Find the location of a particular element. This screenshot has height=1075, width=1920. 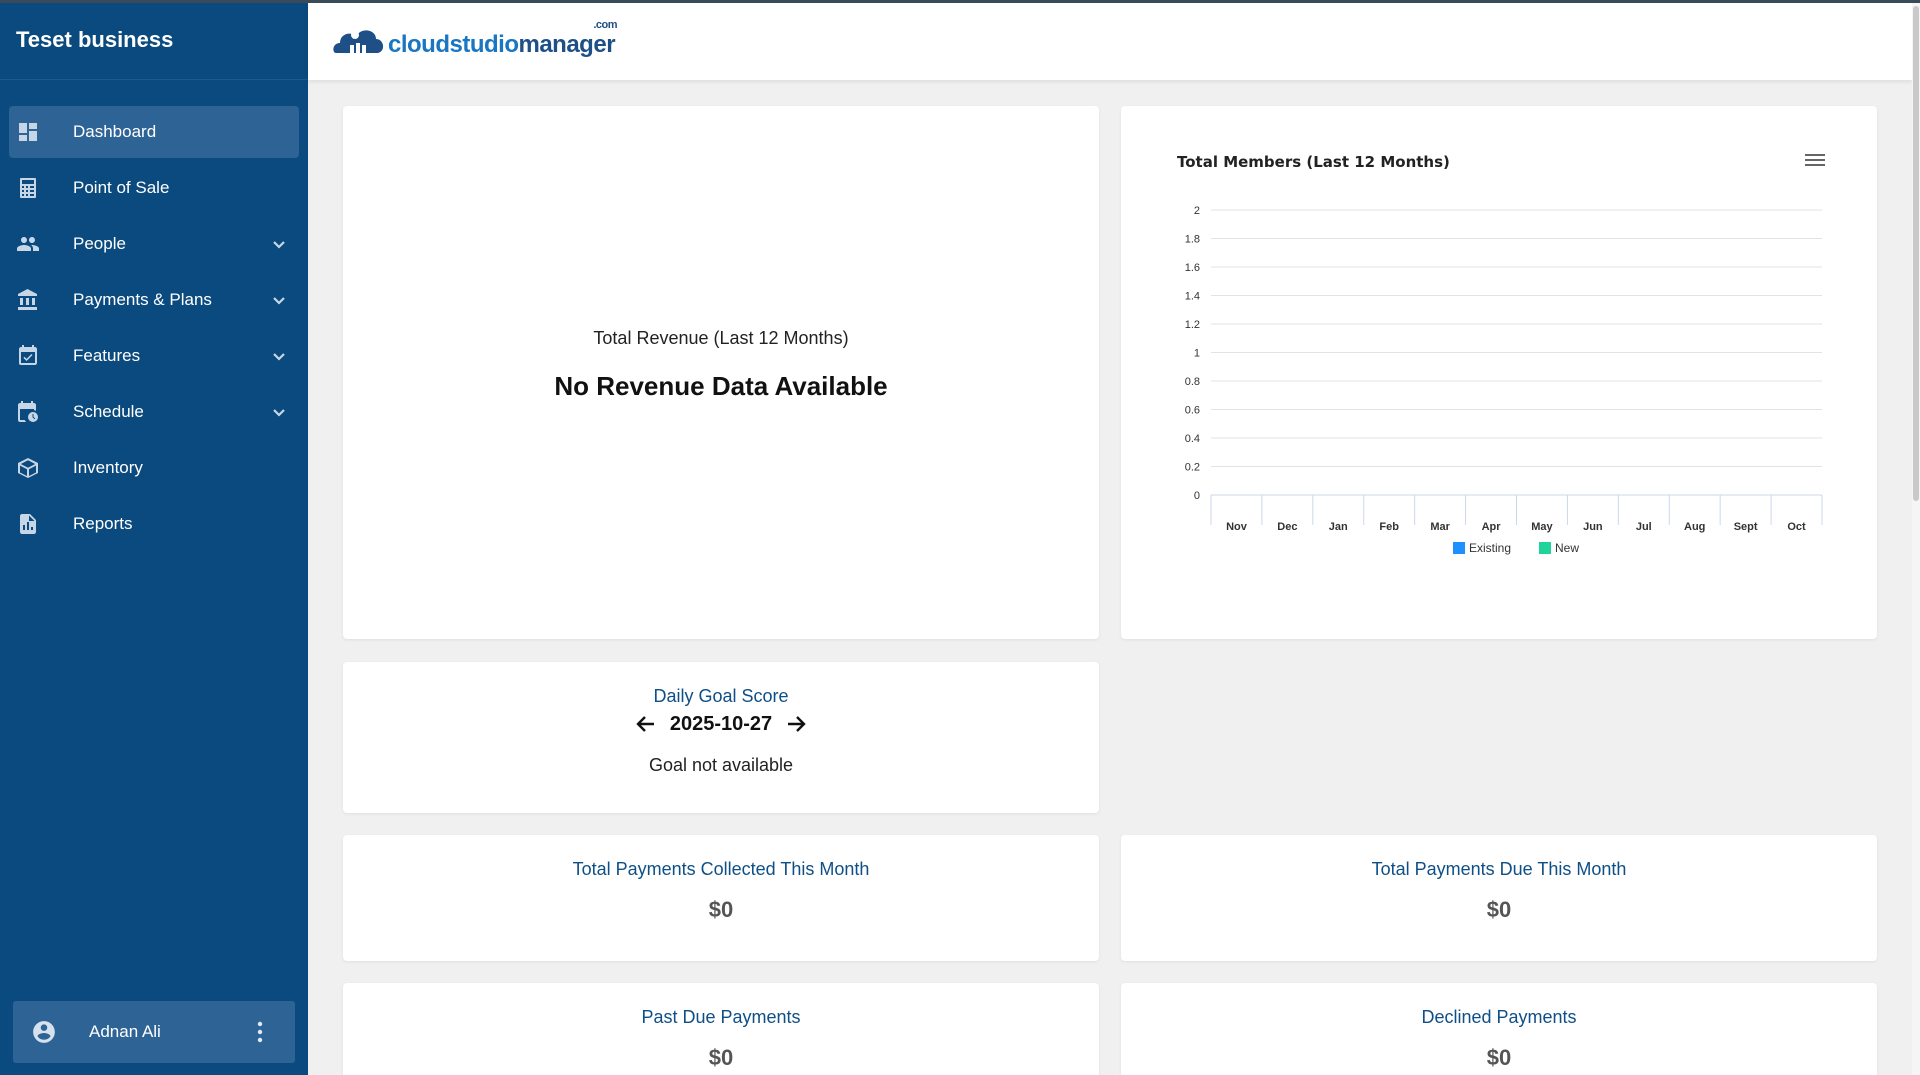

sidebar-item-inventory: Inventory is located at coordinates (154, 468).